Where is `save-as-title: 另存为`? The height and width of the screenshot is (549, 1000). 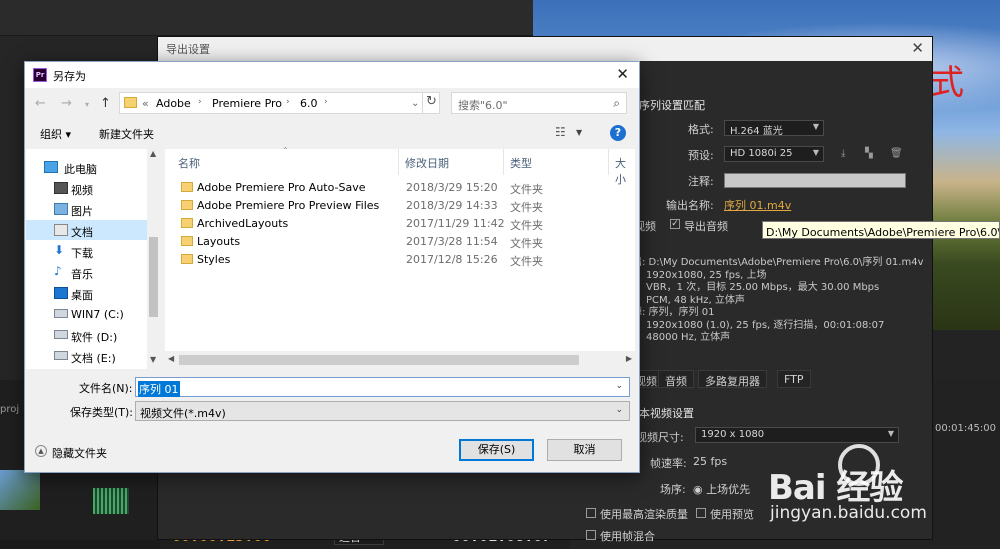 save-as-title: 另存为 is located at coordinates (69, 76).